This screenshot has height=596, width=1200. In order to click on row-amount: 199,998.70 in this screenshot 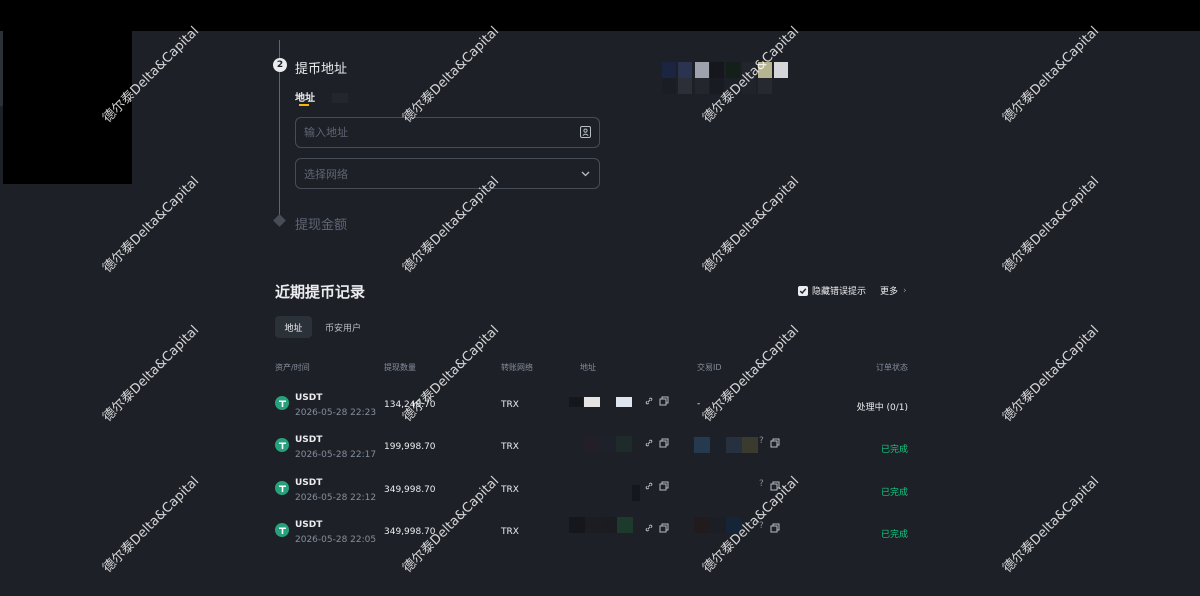, I will do `click(410, 447)`.